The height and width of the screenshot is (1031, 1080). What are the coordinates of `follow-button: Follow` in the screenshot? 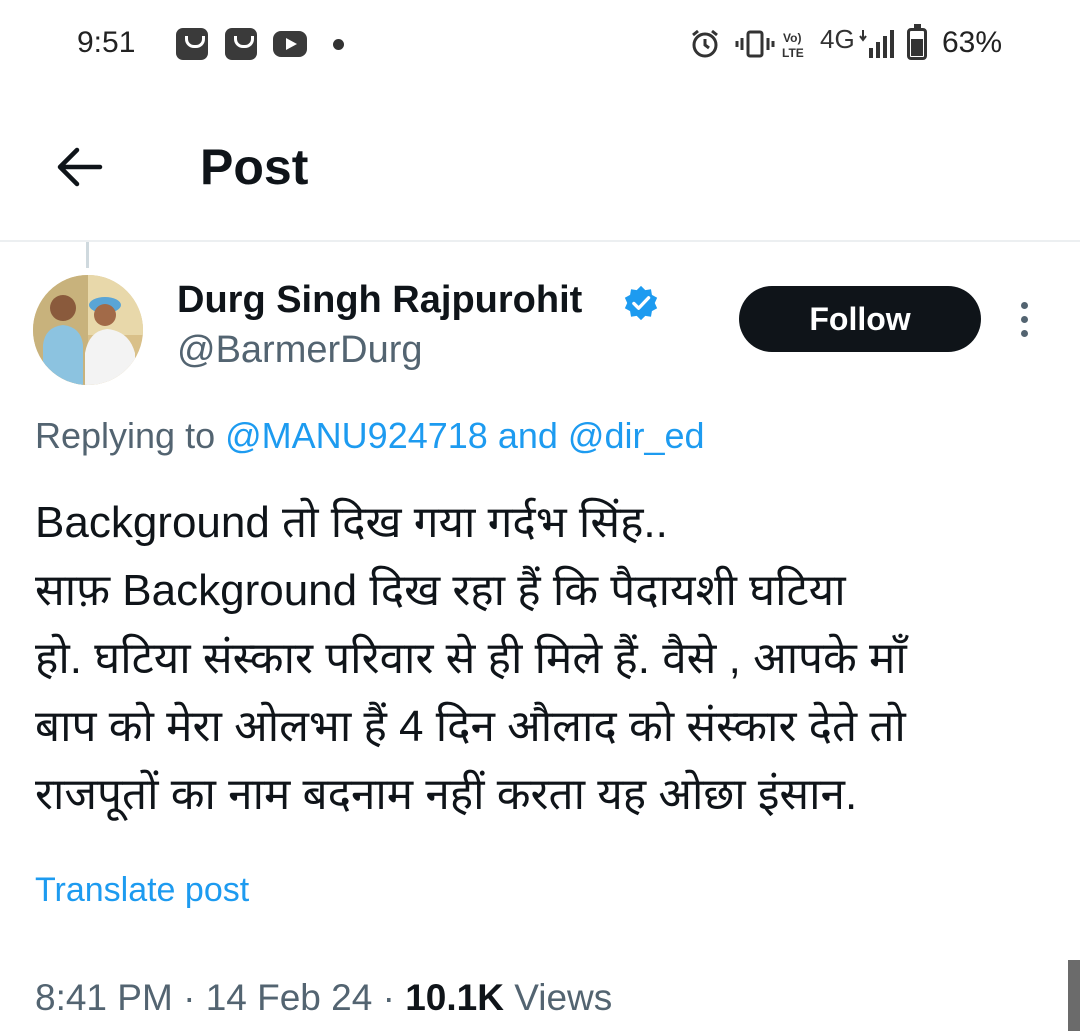 It's located at (860, 319).